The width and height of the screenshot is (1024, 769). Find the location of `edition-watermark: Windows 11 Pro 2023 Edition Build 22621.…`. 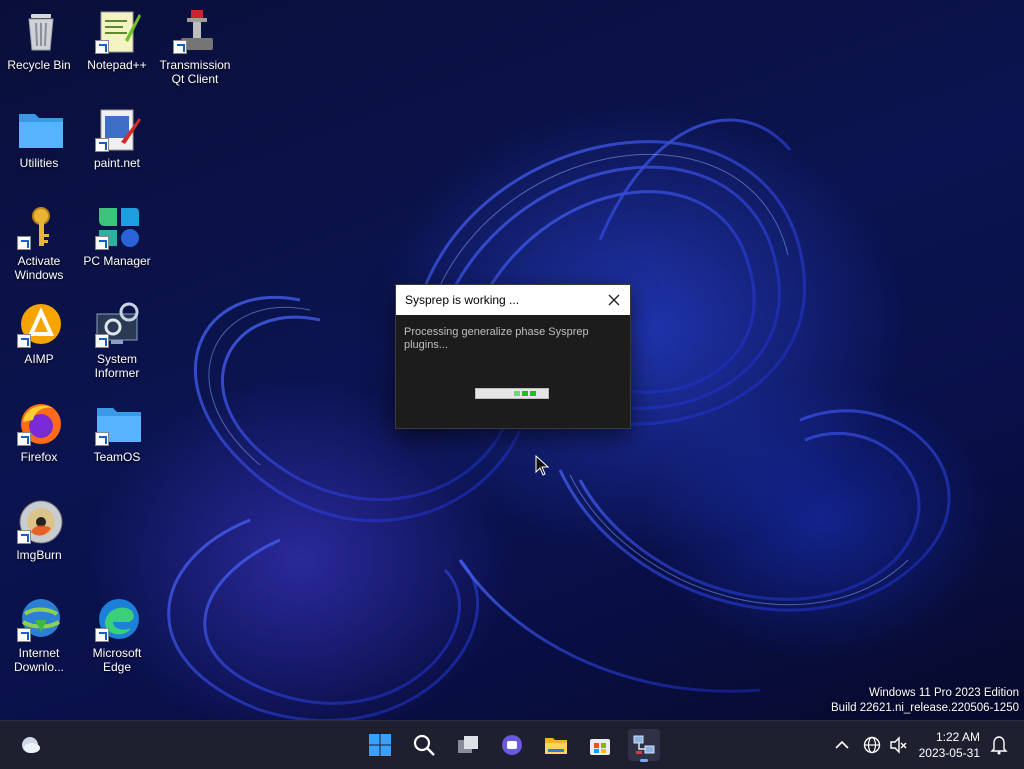

edition-watermark: Windows 11 Pro 2023 Edition Build 22621.… is located at coordinates (925, 701).